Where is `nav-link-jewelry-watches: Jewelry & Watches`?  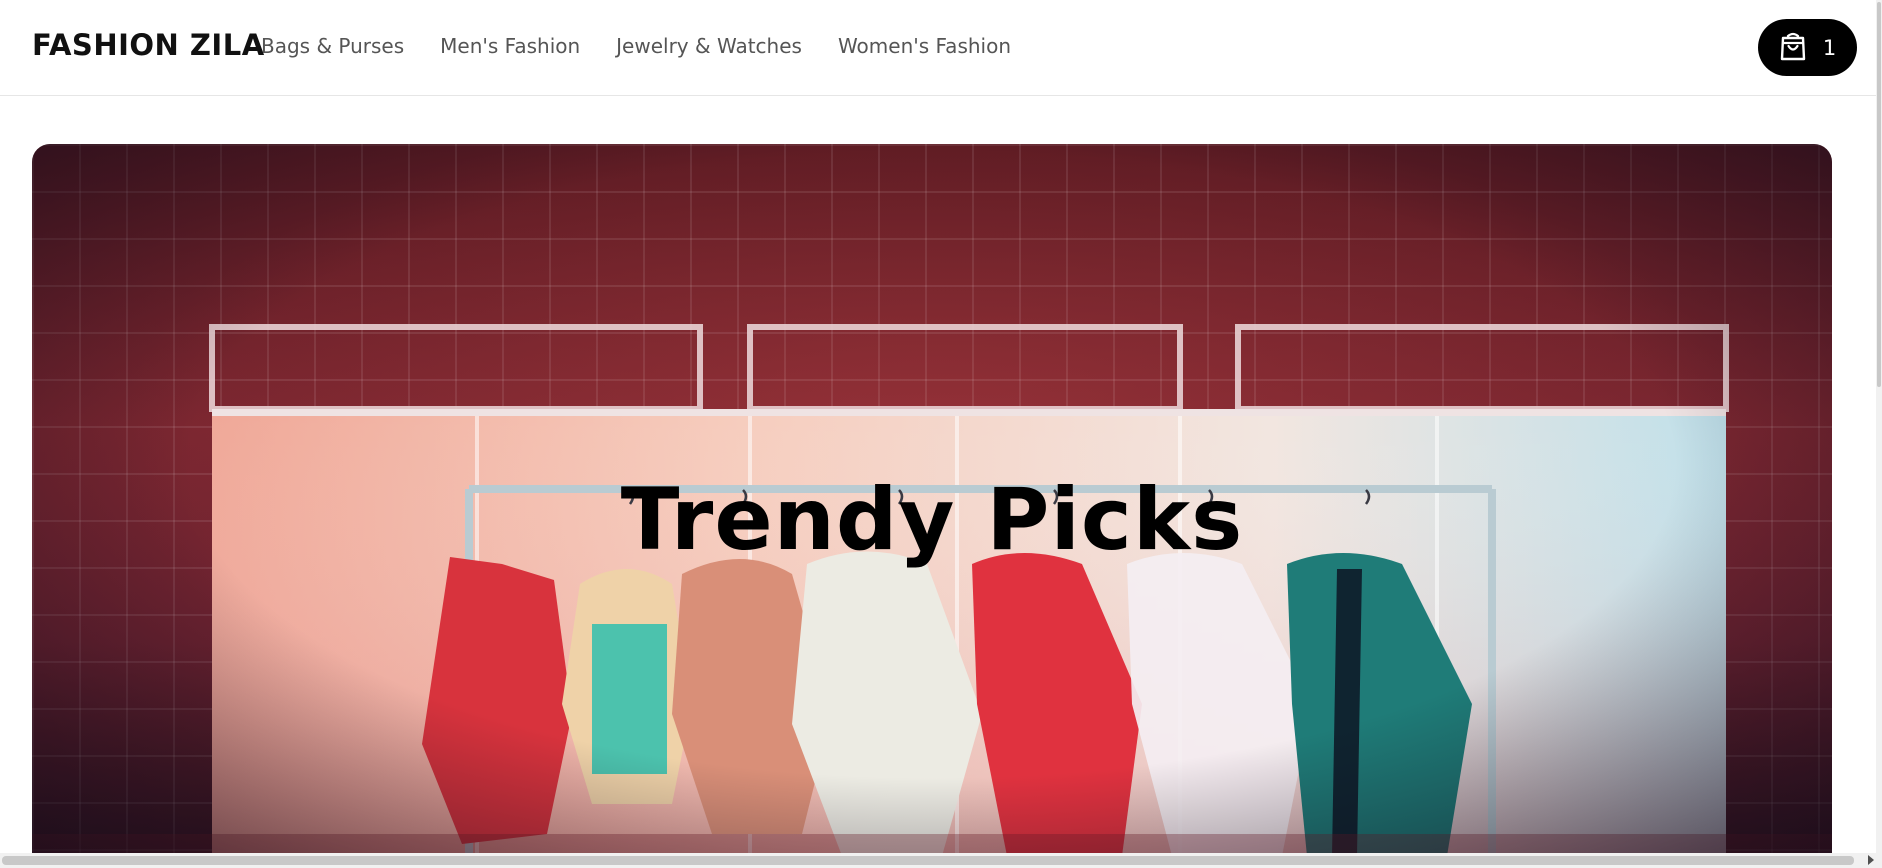
nav-link-jewelry-watches: Jewelry & Watches is located at coordinates (709, 46).